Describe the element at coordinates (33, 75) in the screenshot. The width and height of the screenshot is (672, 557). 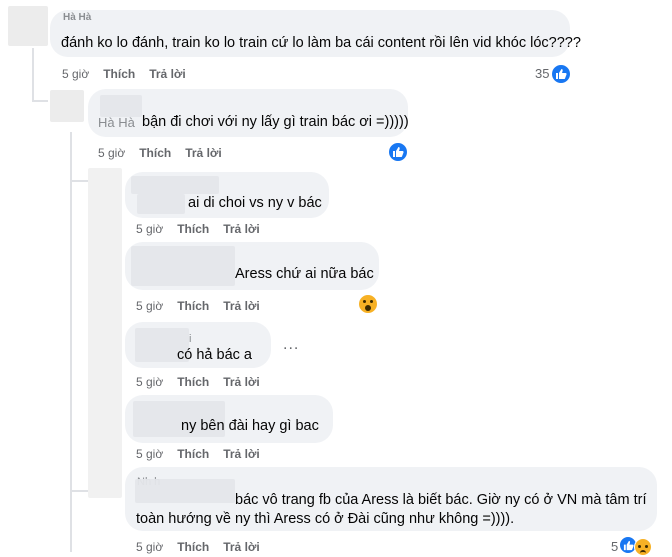
I see `thread-line-main` at that location.